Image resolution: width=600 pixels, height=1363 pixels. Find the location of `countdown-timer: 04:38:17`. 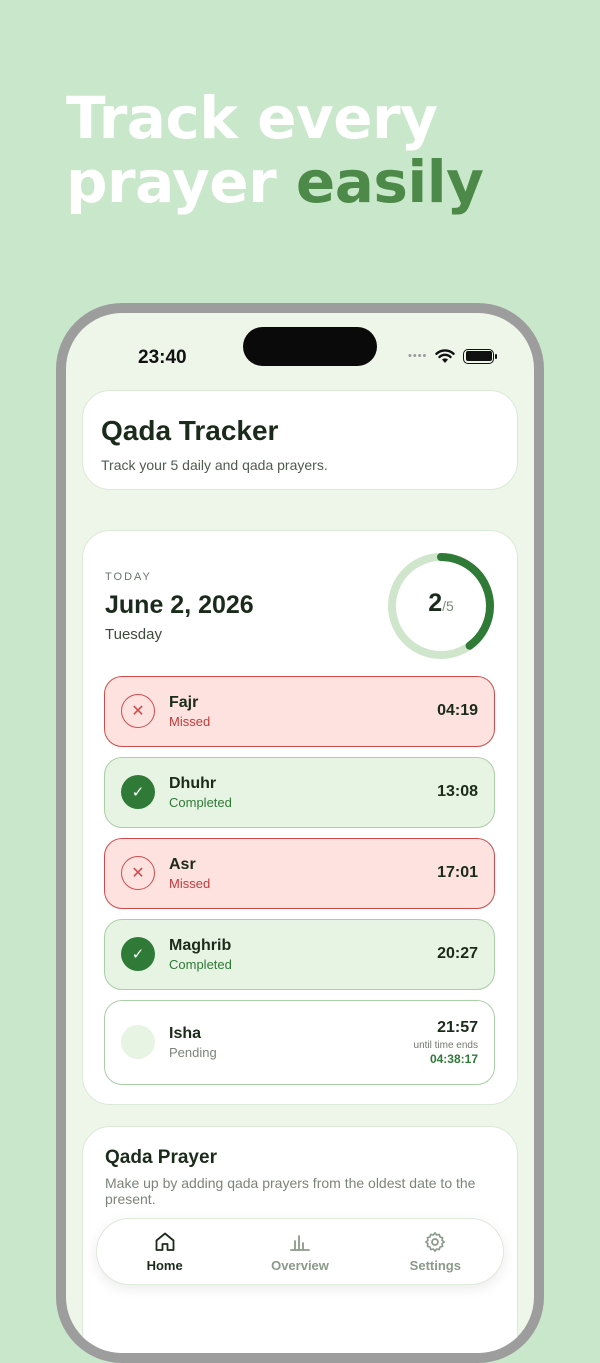

countdown-timer: 04:38:17 is located at coordinates (453, 1059).